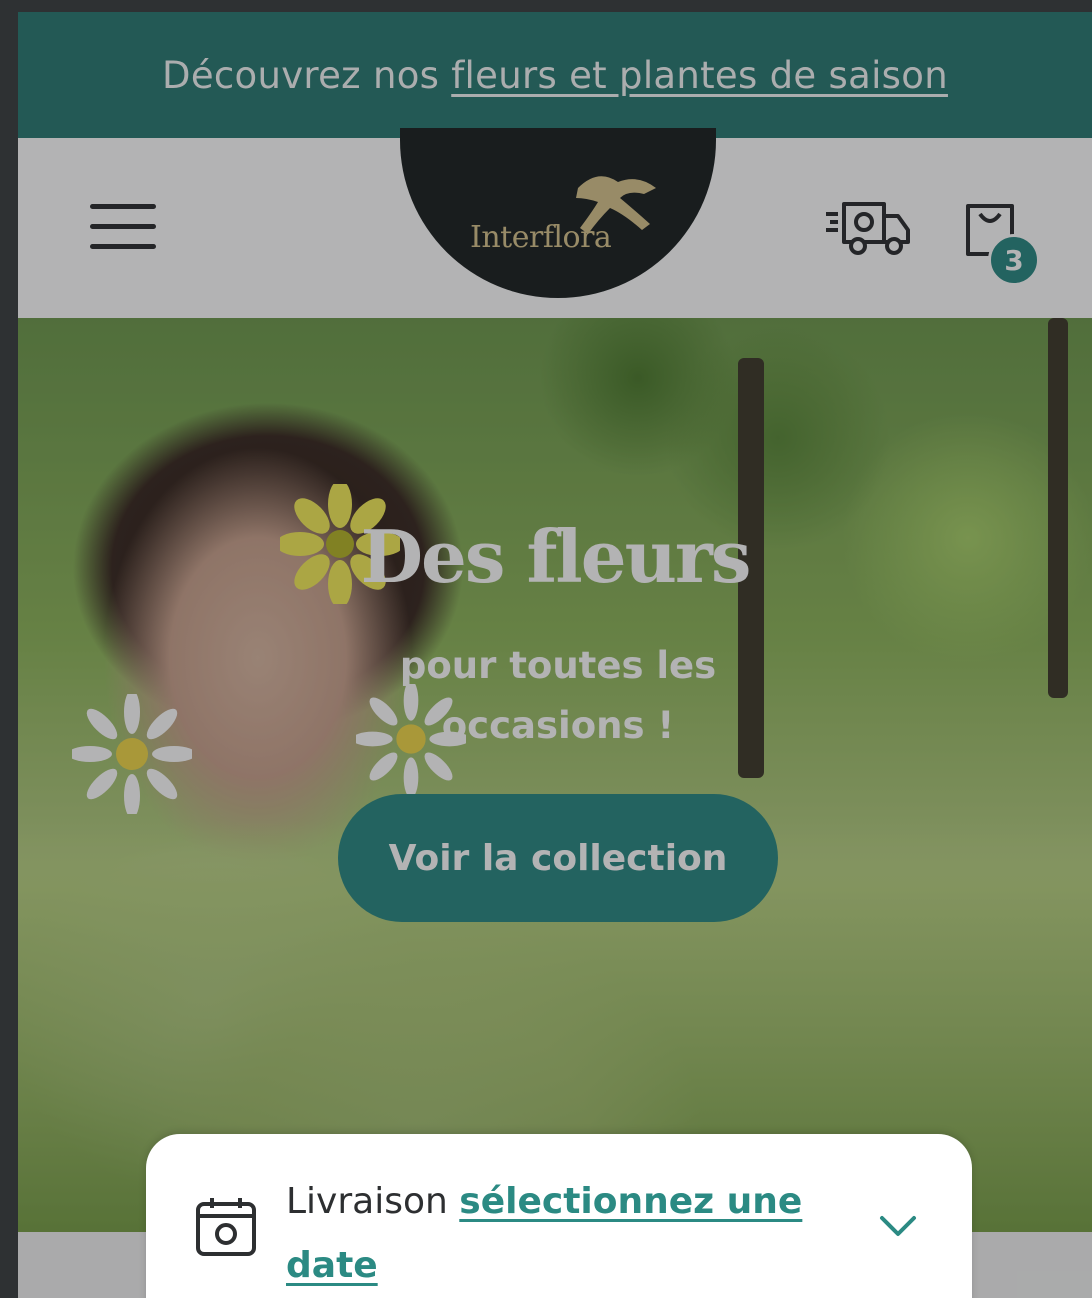  Describe the element at coordinates (699, 75) in the screenshot. I see `promo-link: fleurs et plantes de saison` at that location.